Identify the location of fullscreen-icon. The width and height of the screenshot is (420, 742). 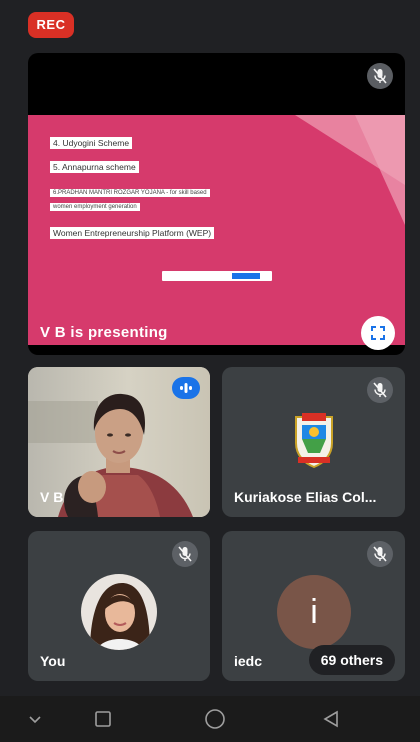
(378, 333).